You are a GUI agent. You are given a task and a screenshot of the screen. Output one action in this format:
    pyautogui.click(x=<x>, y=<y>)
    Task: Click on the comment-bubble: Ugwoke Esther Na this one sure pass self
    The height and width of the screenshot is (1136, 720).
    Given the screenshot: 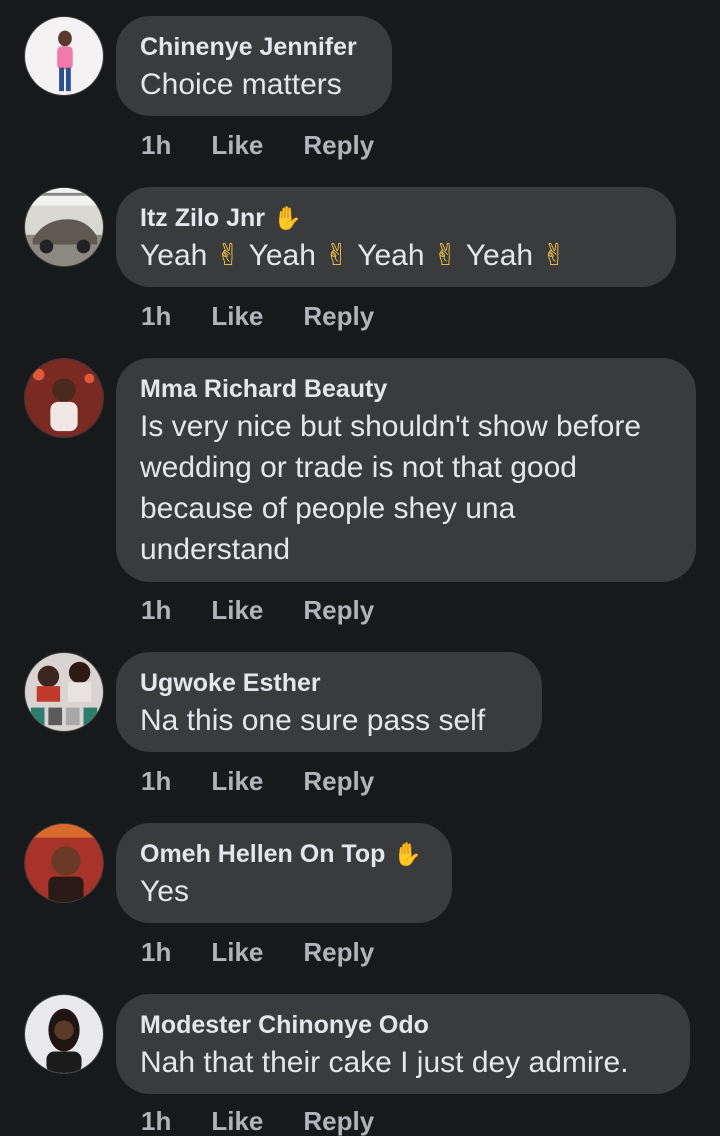 What is the action you would take?
    pyautogui.click(x=329, y=702)
    